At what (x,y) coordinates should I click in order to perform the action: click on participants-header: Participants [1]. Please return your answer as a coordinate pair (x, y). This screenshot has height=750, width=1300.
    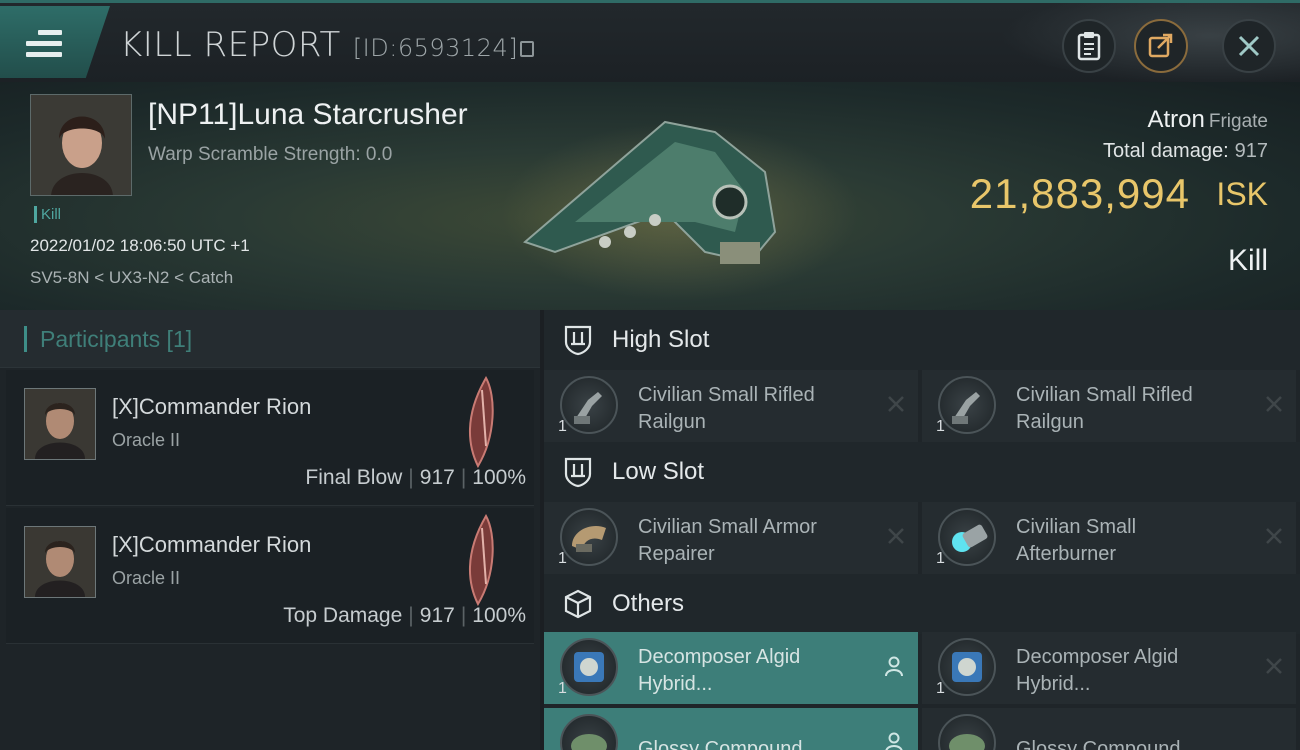
    Looking at the image, I should click on (270, 339).